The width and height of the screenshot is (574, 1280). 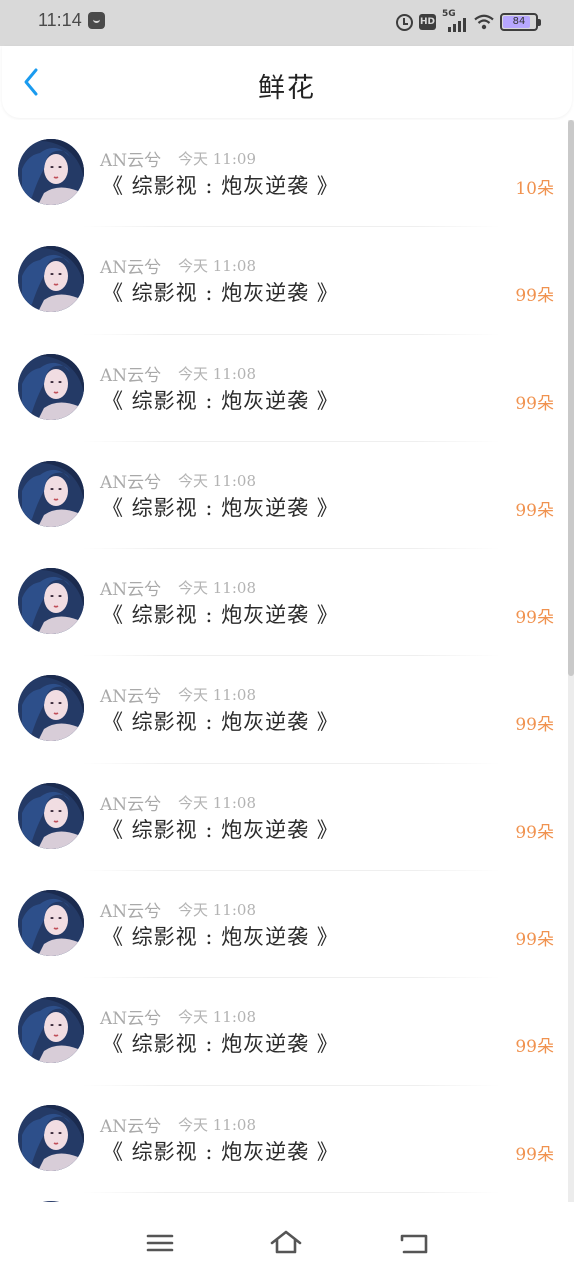 I want to click on navigation-bar, so click(x=287, y=1241).